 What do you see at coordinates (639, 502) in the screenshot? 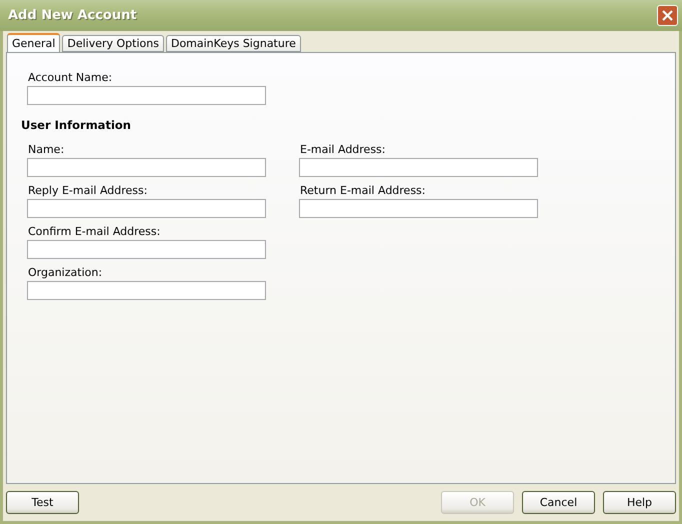
I see `dialog-button: Help` at bounding box center [639, 502].